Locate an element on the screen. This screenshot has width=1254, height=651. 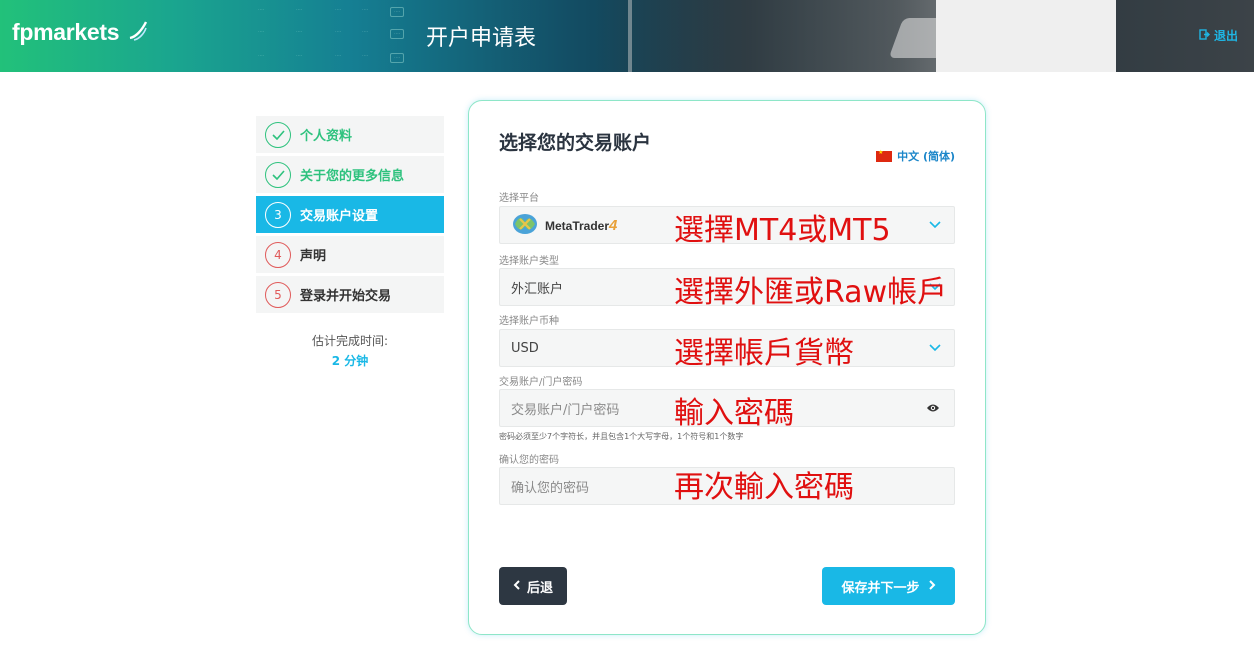
annotation-currency: 選擇帳戶貨幣 is located at coordinates (764, 353).